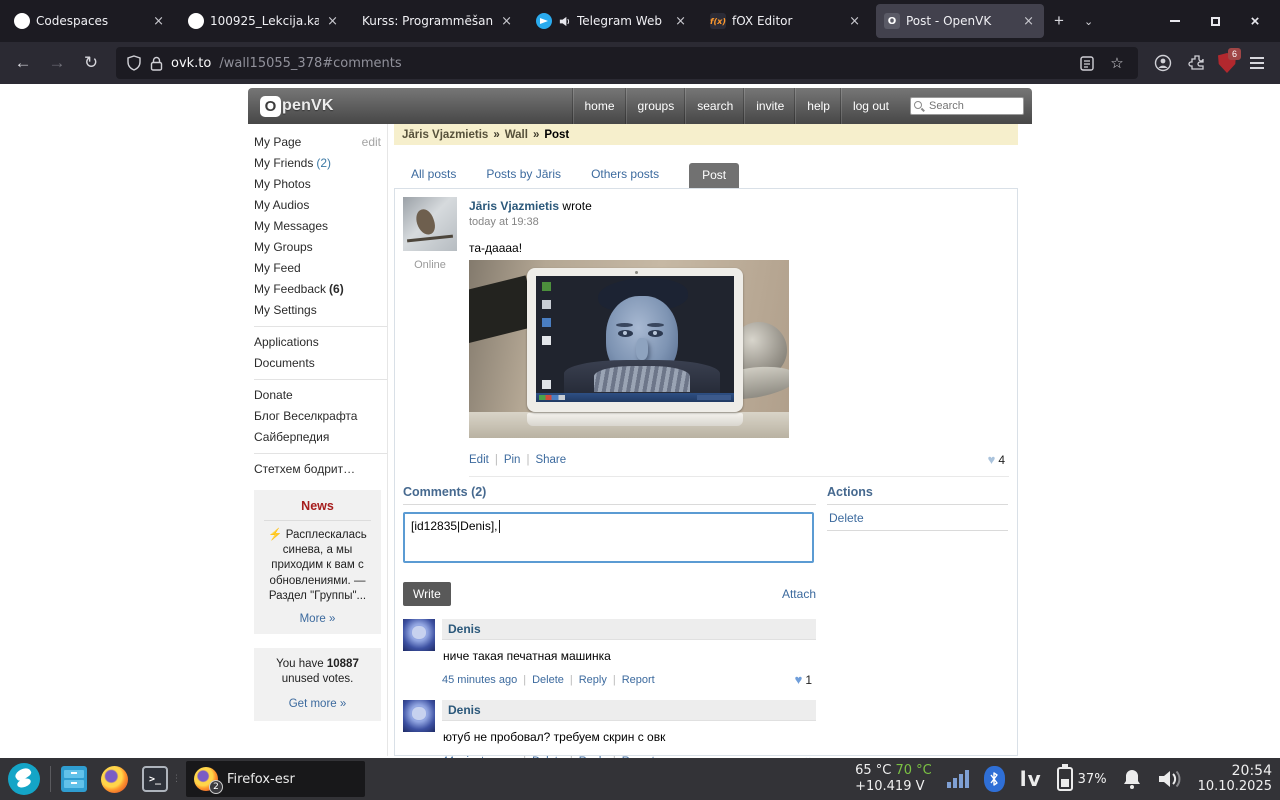 Image resolution: width=1280 pixels, height=800 pixels. Describe the element at coordinates (627, 63) in the screenshot. I see `url-bar: ovk.to/wall15055_378#comments ☆` at that location.